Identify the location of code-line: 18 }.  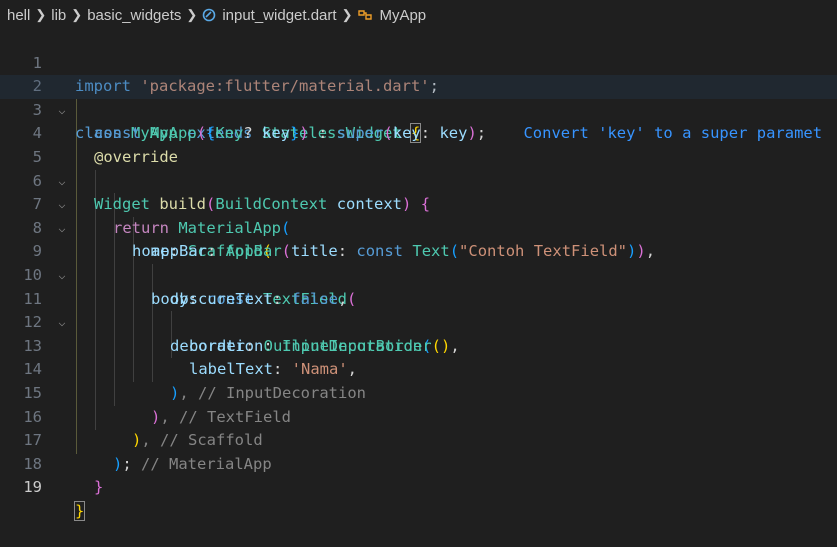
(418, 463).